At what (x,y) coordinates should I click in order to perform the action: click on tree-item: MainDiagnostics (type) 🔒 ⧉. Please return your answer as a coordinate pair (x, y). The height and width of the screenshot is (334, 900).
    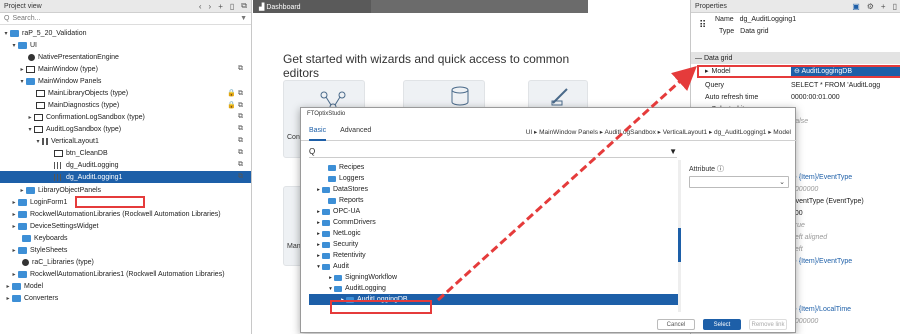
    Looking at the image, I should click on (125, 105).